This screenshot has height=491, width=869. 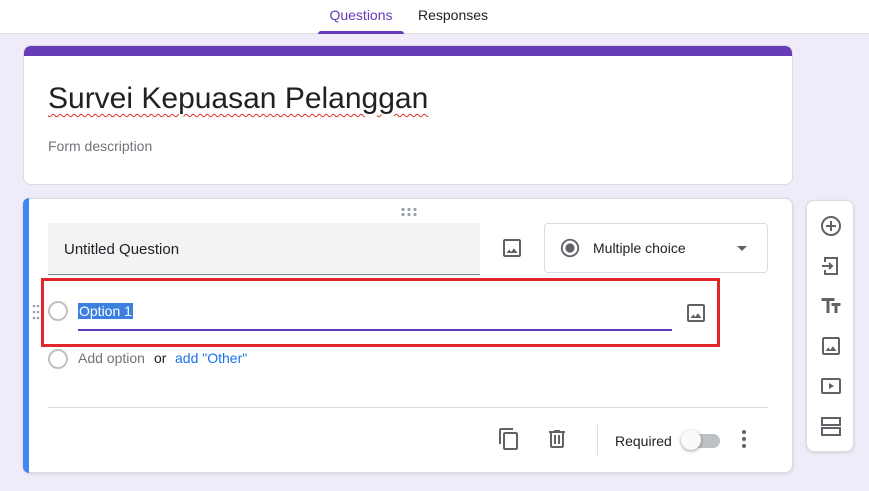 I want to click on top-bar: Questions Responses, so click(x=434, y=17).